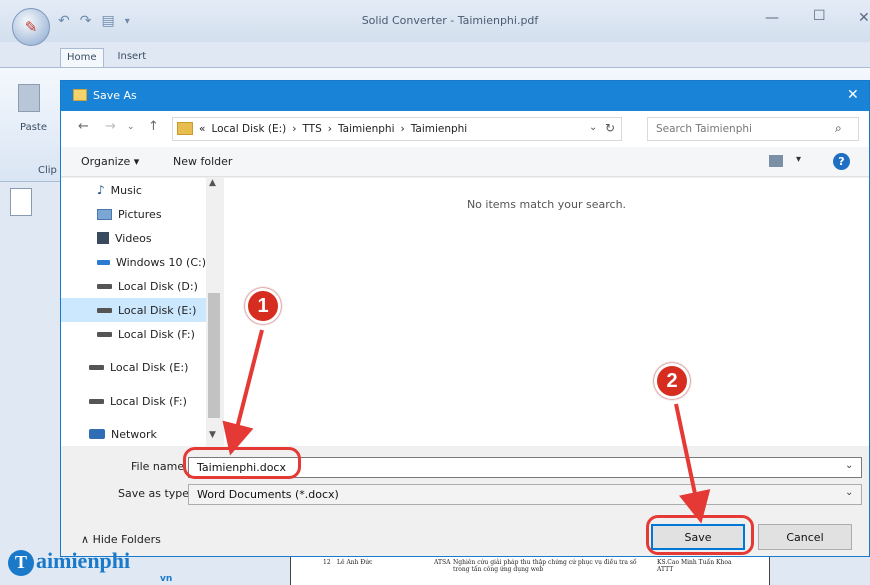 The height and width of the screenshot is (585, 870). I want to click on watermark-suffix: vn, so click(166, 579).